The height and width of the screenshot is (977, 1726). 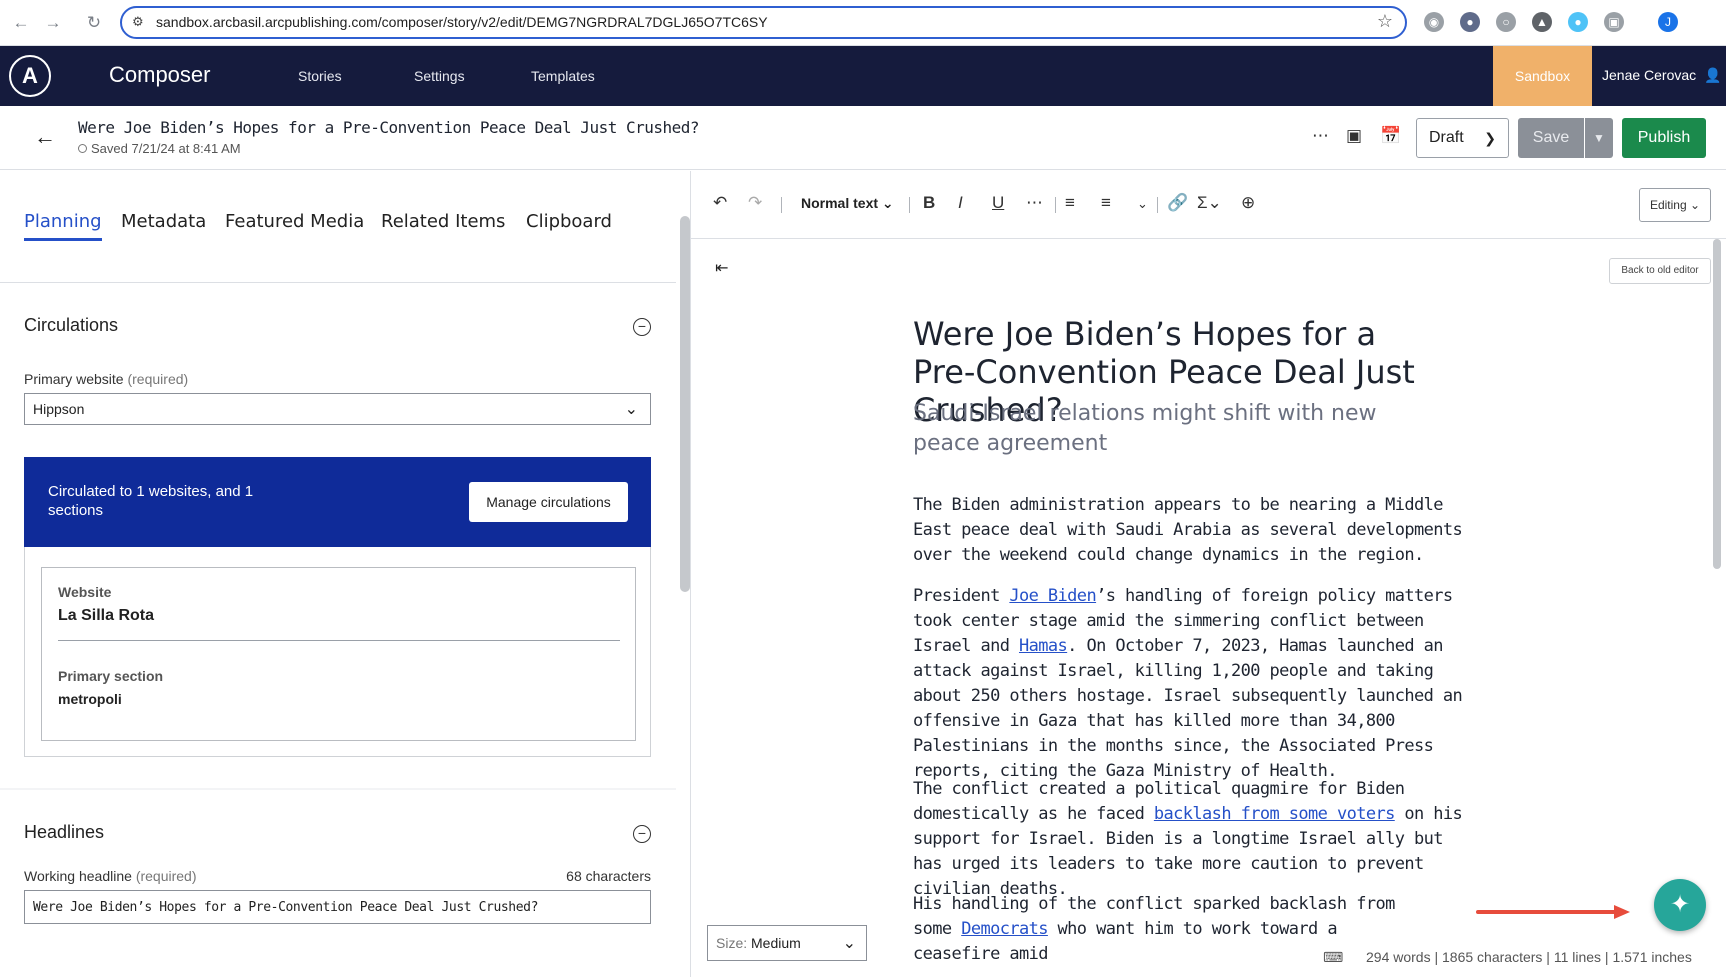 I want to click on reload-icon: ↻, so click(x=94, y=23).